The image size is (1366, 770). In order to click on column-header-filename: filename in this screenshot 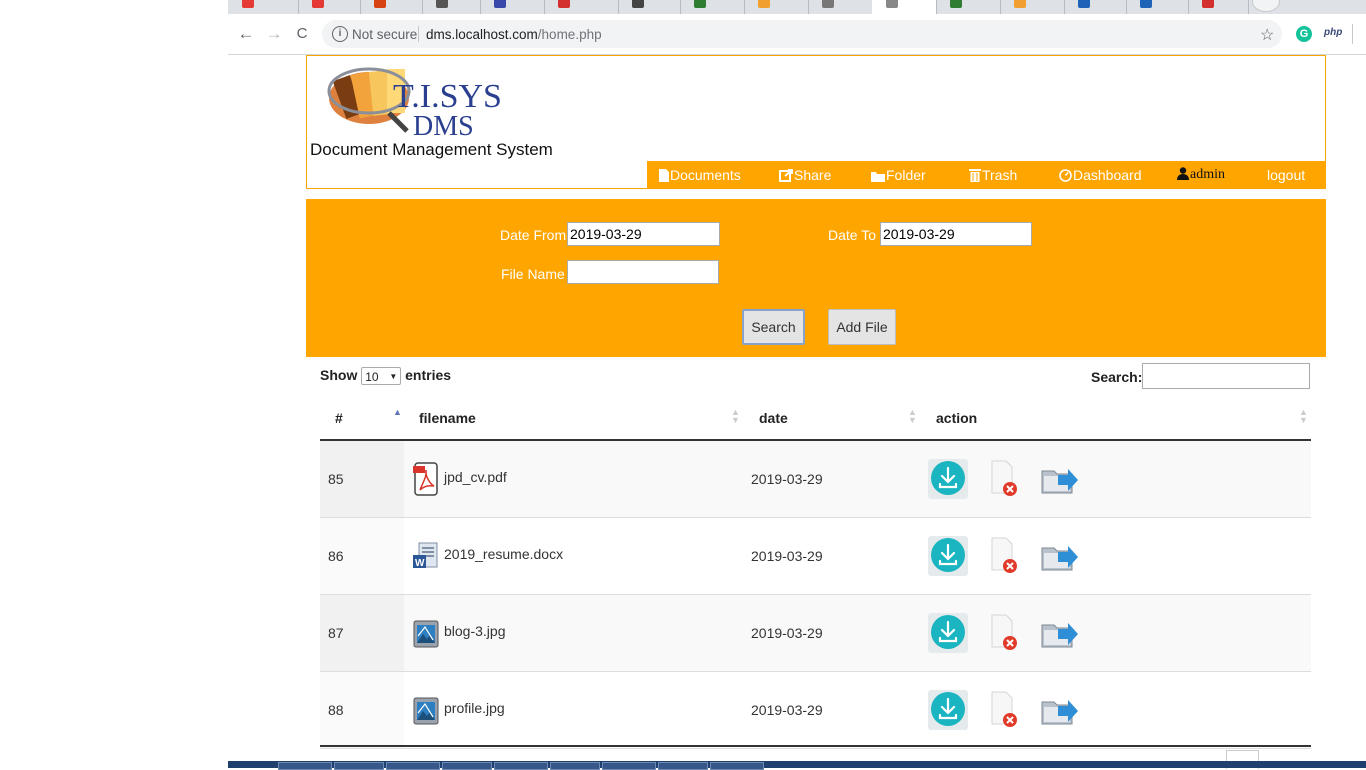, I will do `click(447, 418)`.